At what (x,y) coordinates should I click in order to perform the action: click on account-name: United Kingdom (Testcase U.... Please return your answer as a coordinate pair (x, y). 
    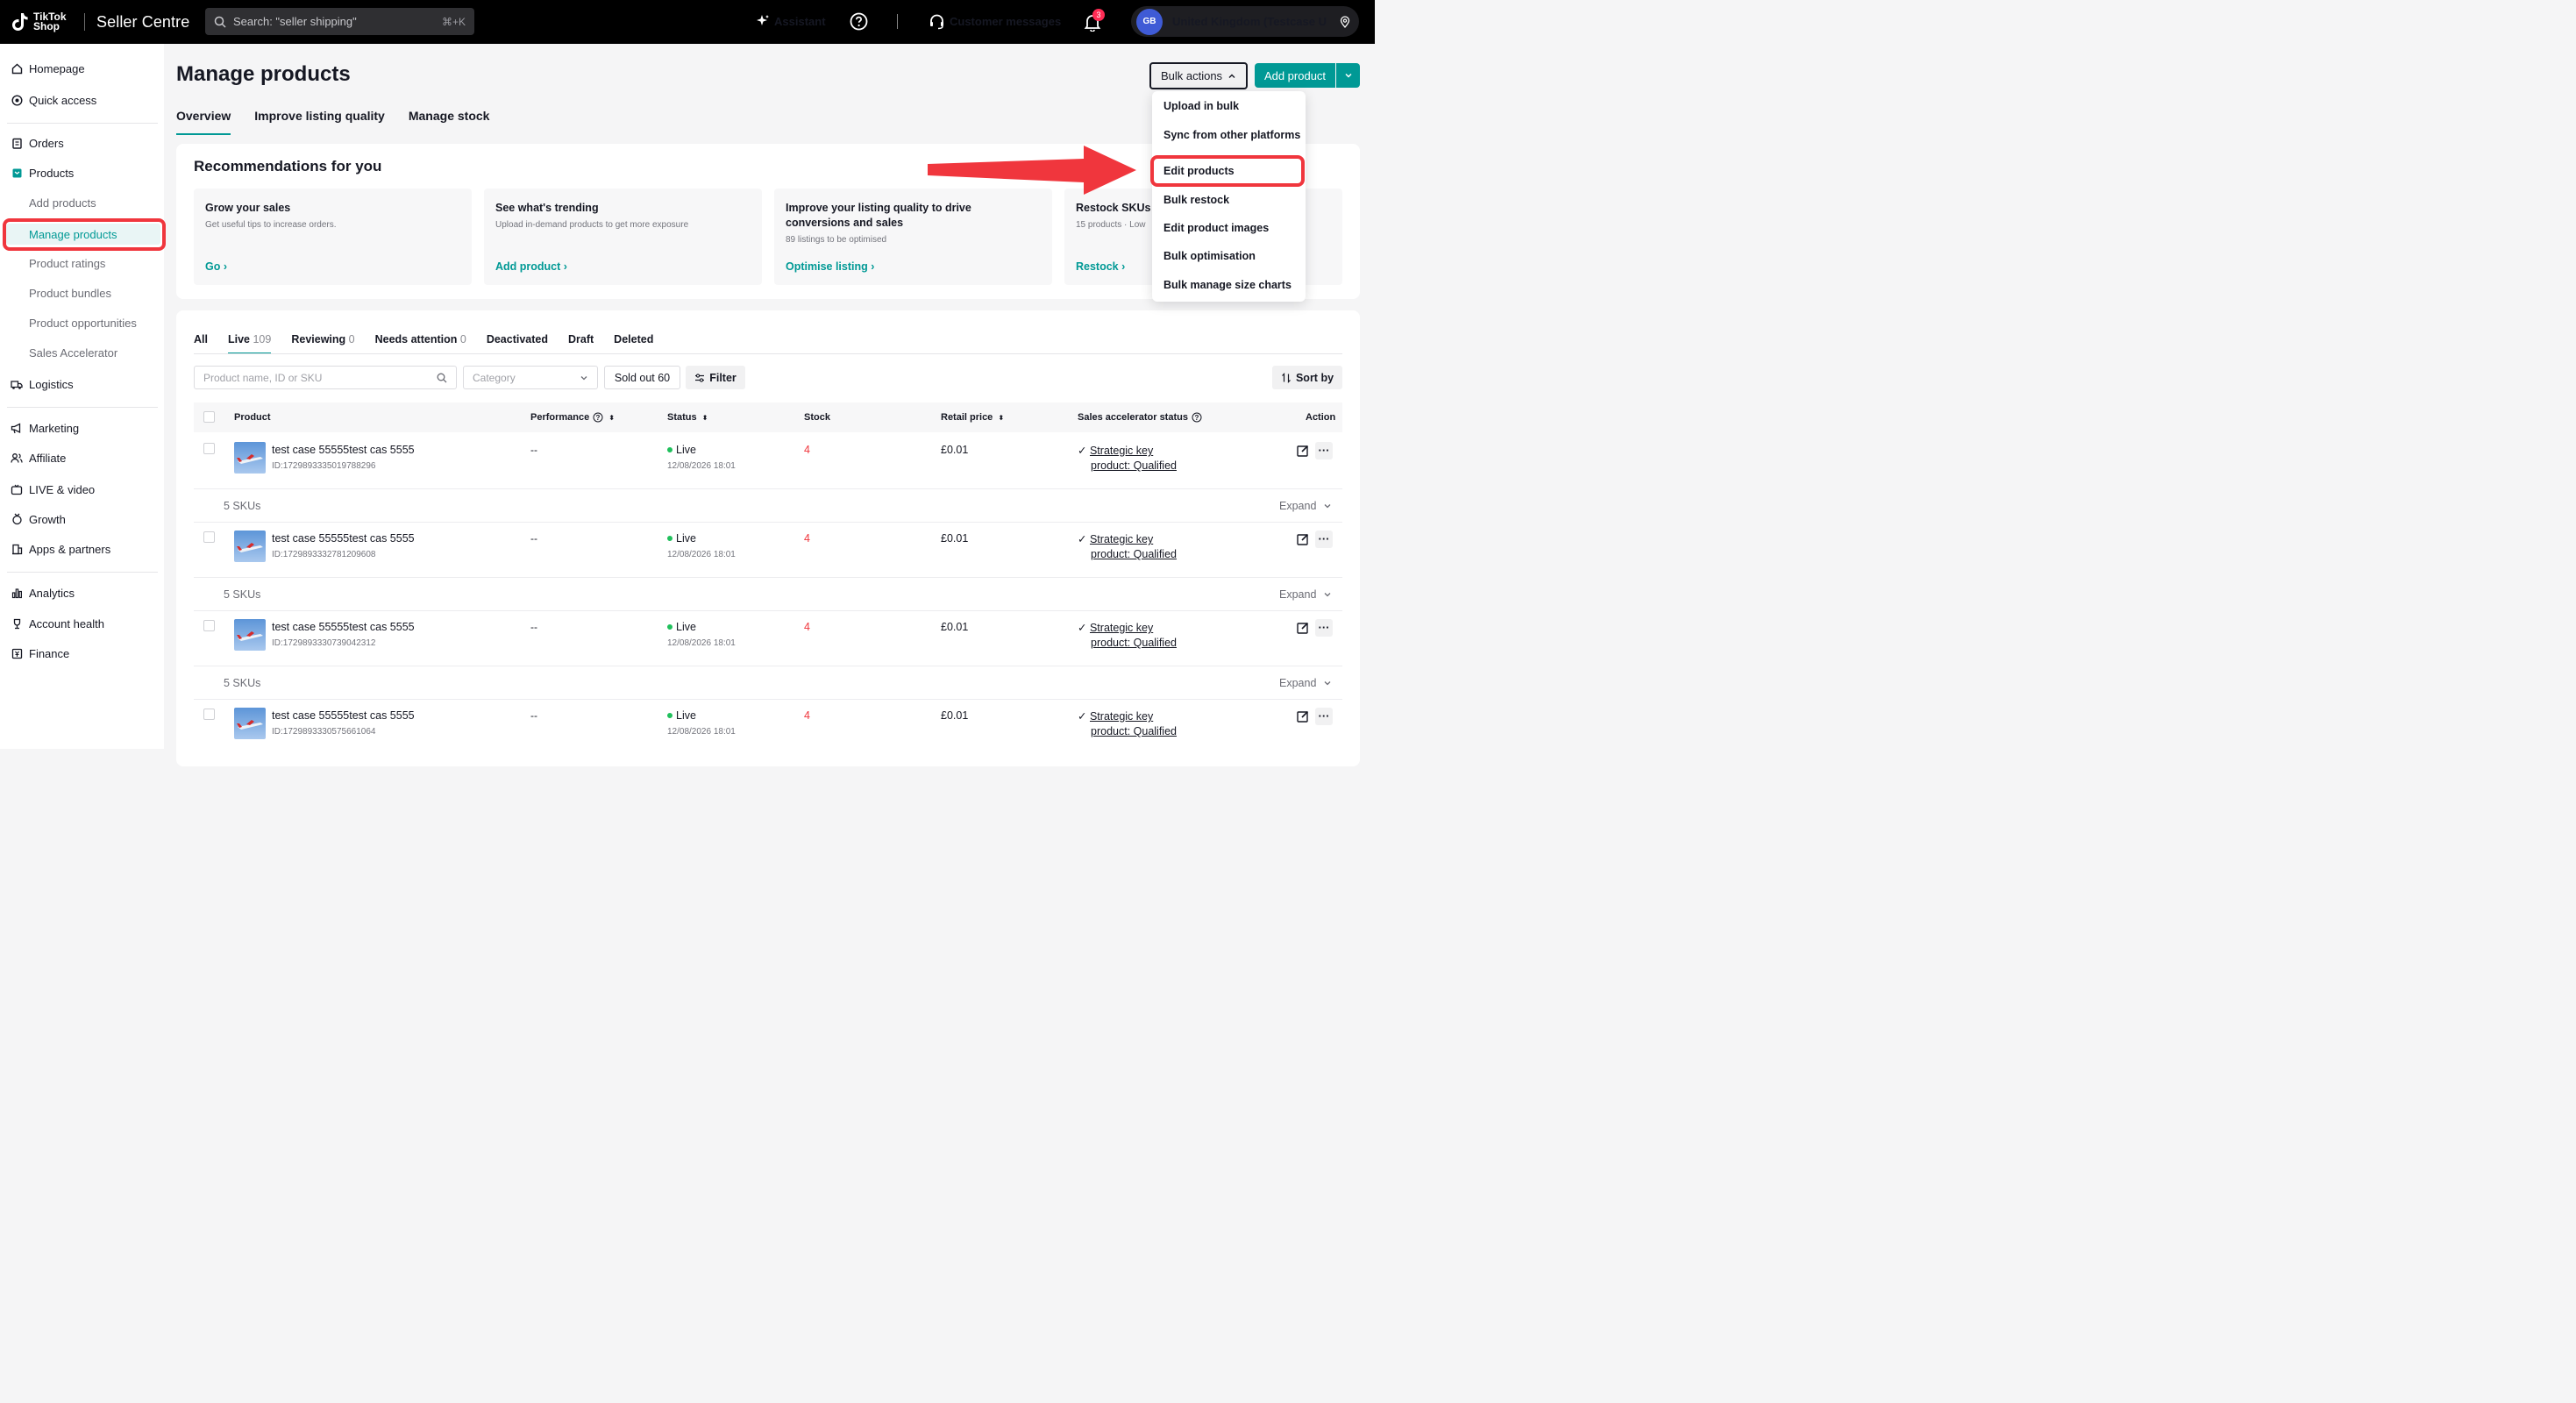
    Looking at the image, I should click on (1249, 21).